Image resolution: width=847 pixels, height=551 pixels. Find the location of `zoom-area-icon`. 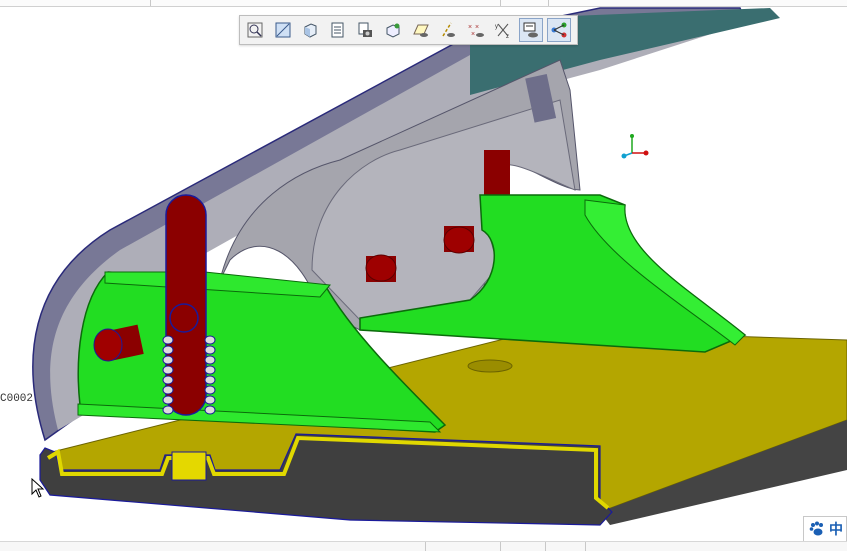

zoom-area-icon is located at coordinates (283, 30).